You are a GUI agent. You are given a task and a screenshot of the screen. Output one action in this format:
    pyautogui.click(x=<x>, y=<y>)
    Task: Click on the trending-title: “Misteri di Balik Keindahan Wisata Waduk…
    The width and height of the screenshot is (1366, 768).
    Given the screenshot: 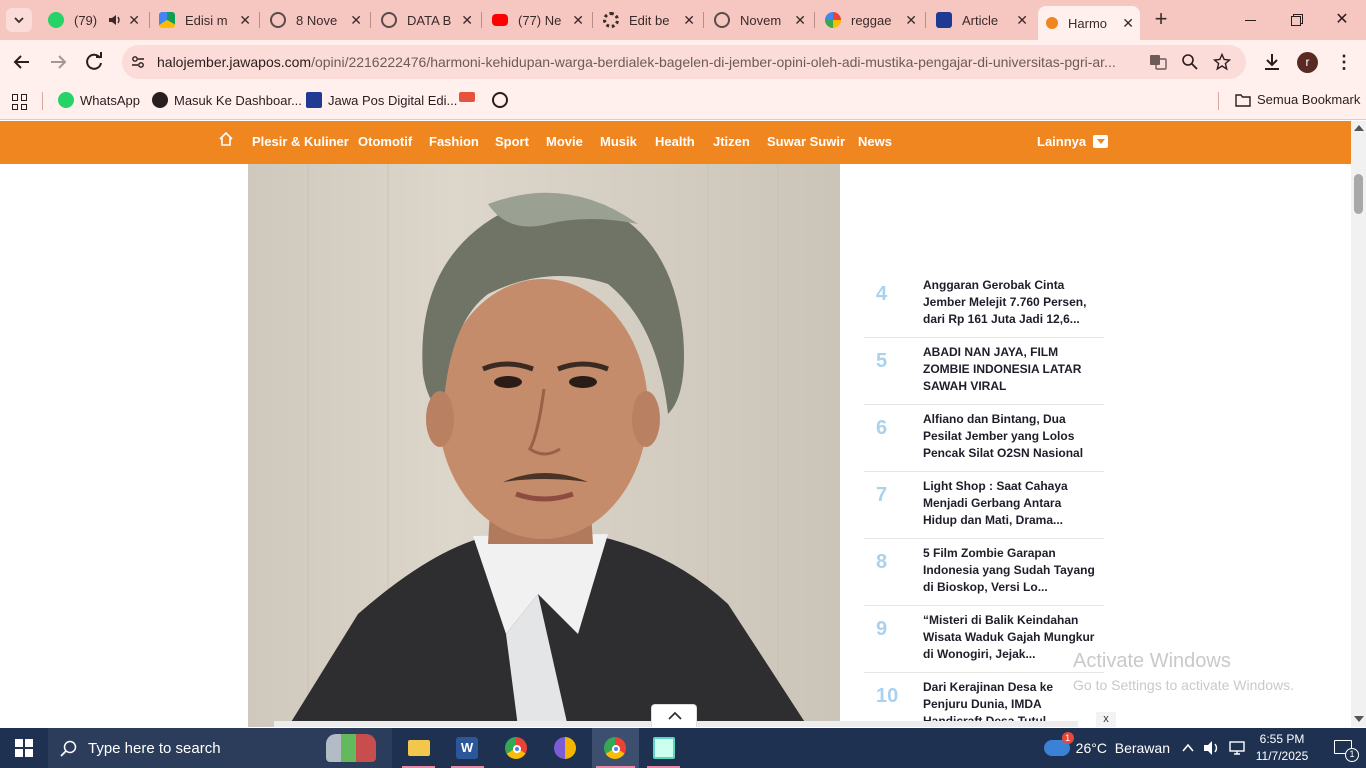 What is the action you would take?
    pyautogui.click(x=1009, y=637)
    